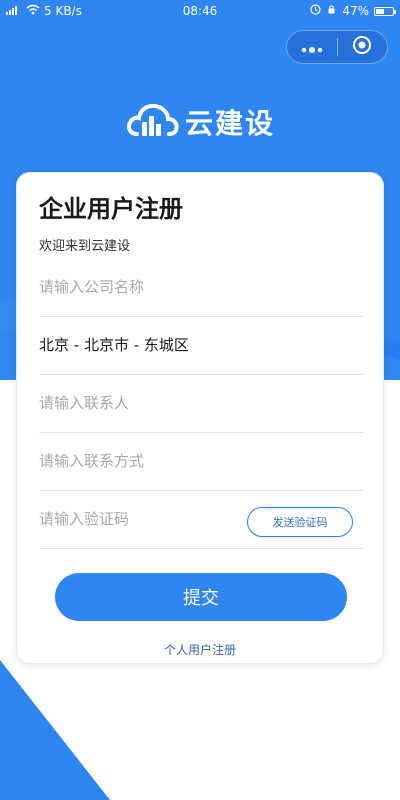  I want to click on verification-code-field: 发送验证码, so click(201, 520).